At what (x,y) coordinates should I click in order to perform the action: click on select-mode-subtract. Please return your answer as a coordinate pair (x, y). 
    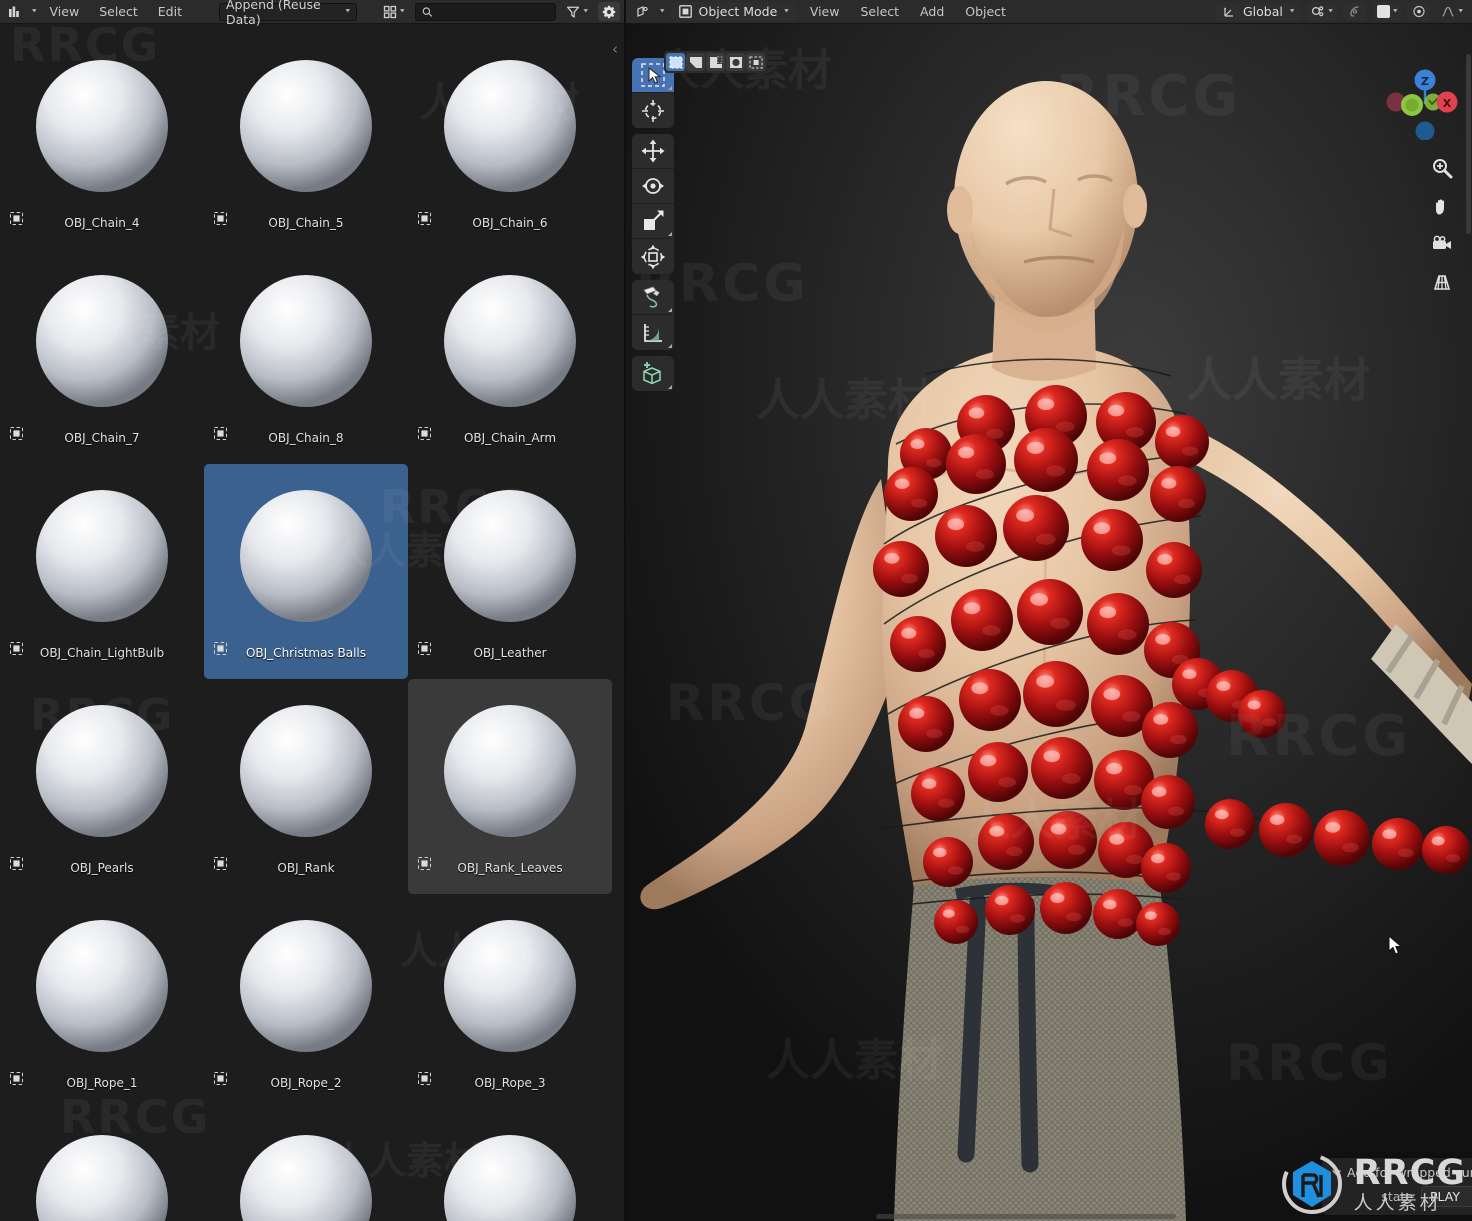
    Looking at the image, I should click on (715, 62).